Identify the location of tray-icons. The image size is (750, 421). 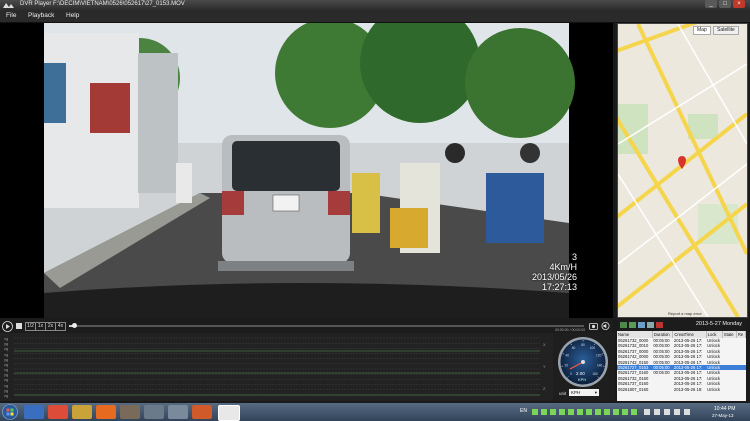
(611, 412).